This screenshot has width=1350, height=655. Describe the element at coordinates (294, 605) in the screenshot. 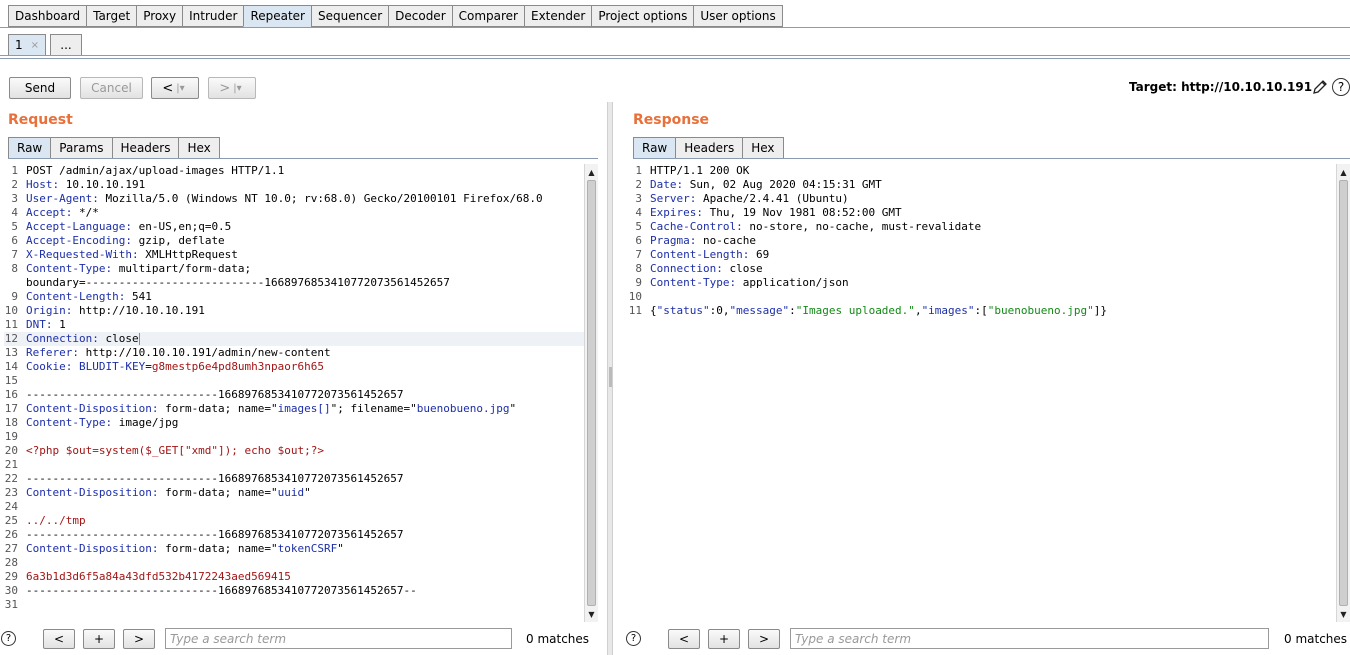

I see `code-line: 31` at that location.